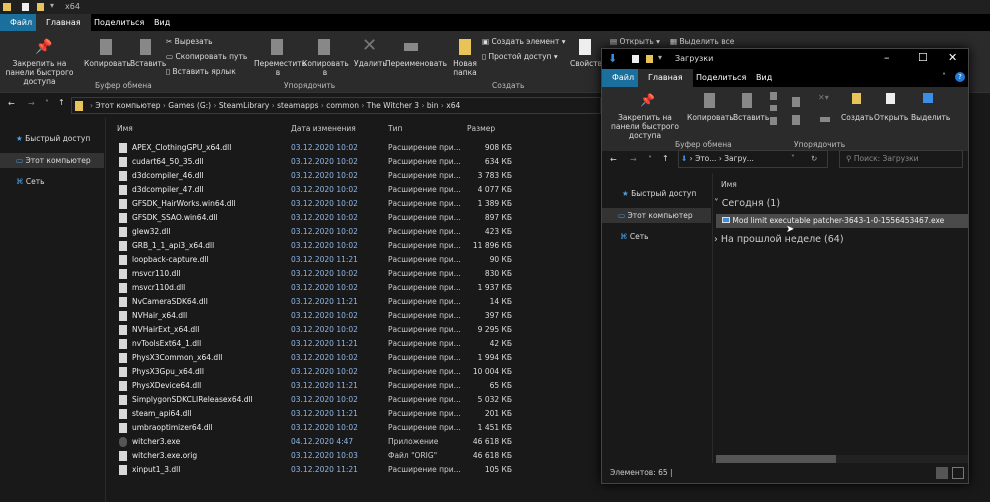 This screenshot has height=502, width=990. What do you see at coordinates (773, 96) in the screenshot?
I see `cut-icon` at bounding box center [773, 96].